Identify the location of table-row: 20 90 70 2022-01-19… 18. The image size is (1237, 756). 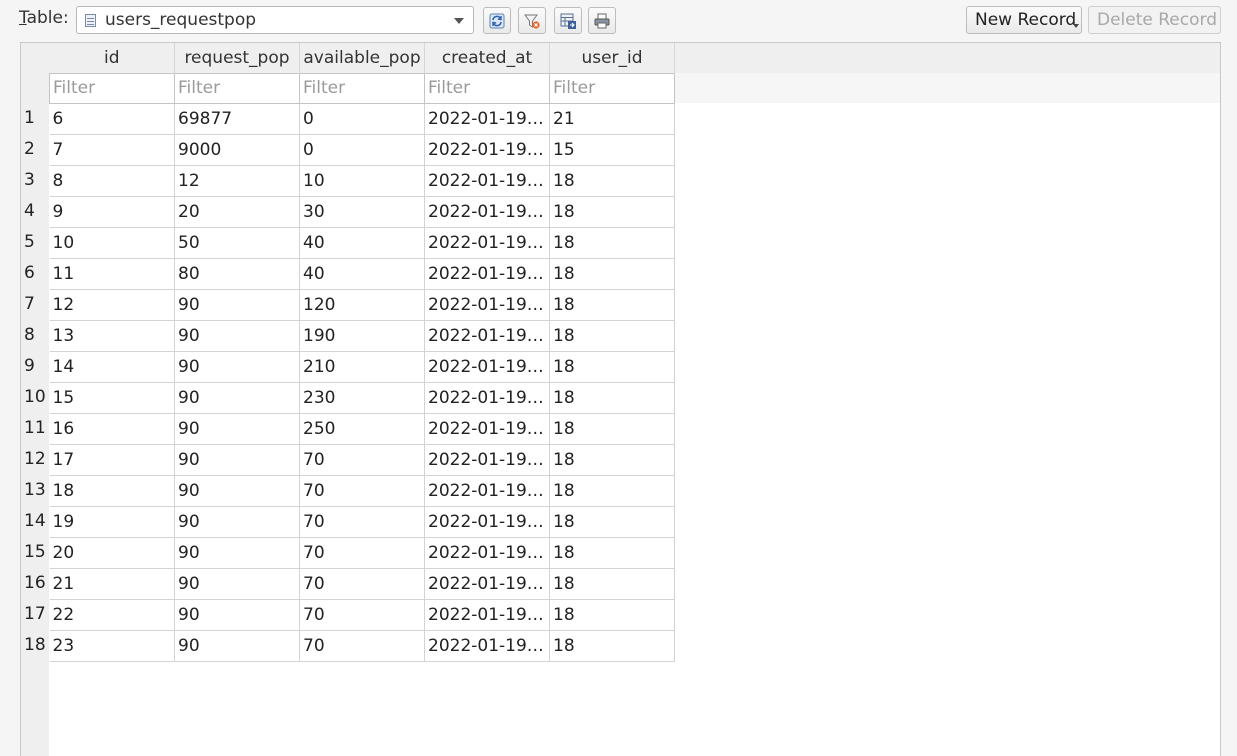
(362, 553).